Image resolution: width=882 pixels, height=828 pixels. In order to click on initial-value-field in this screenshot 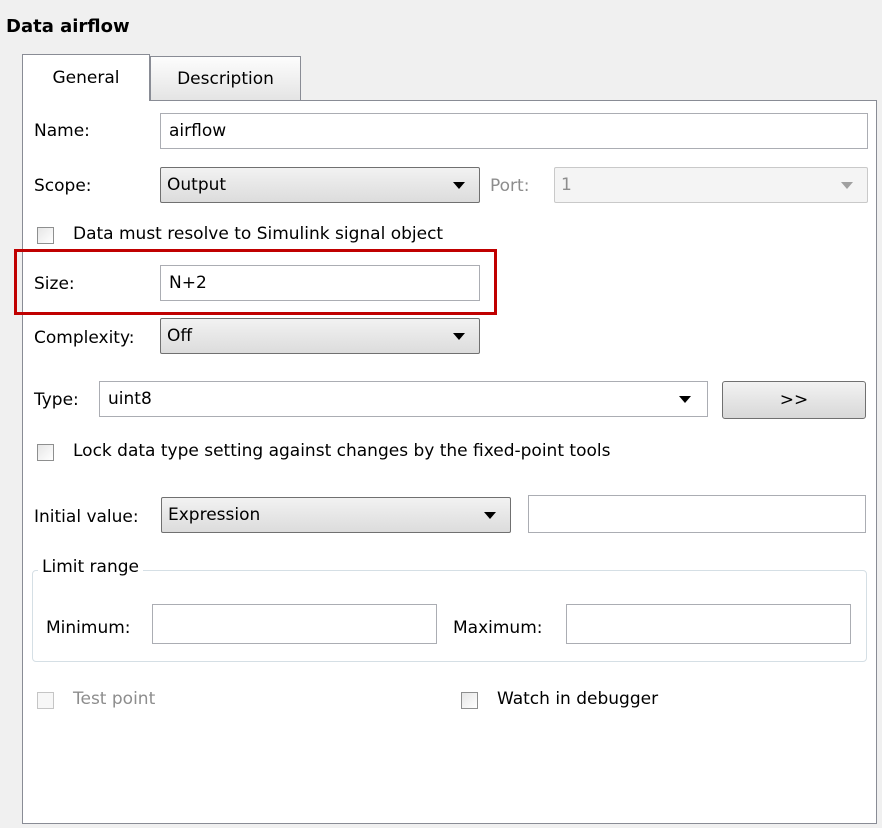, I will do `click(697, 514)`.